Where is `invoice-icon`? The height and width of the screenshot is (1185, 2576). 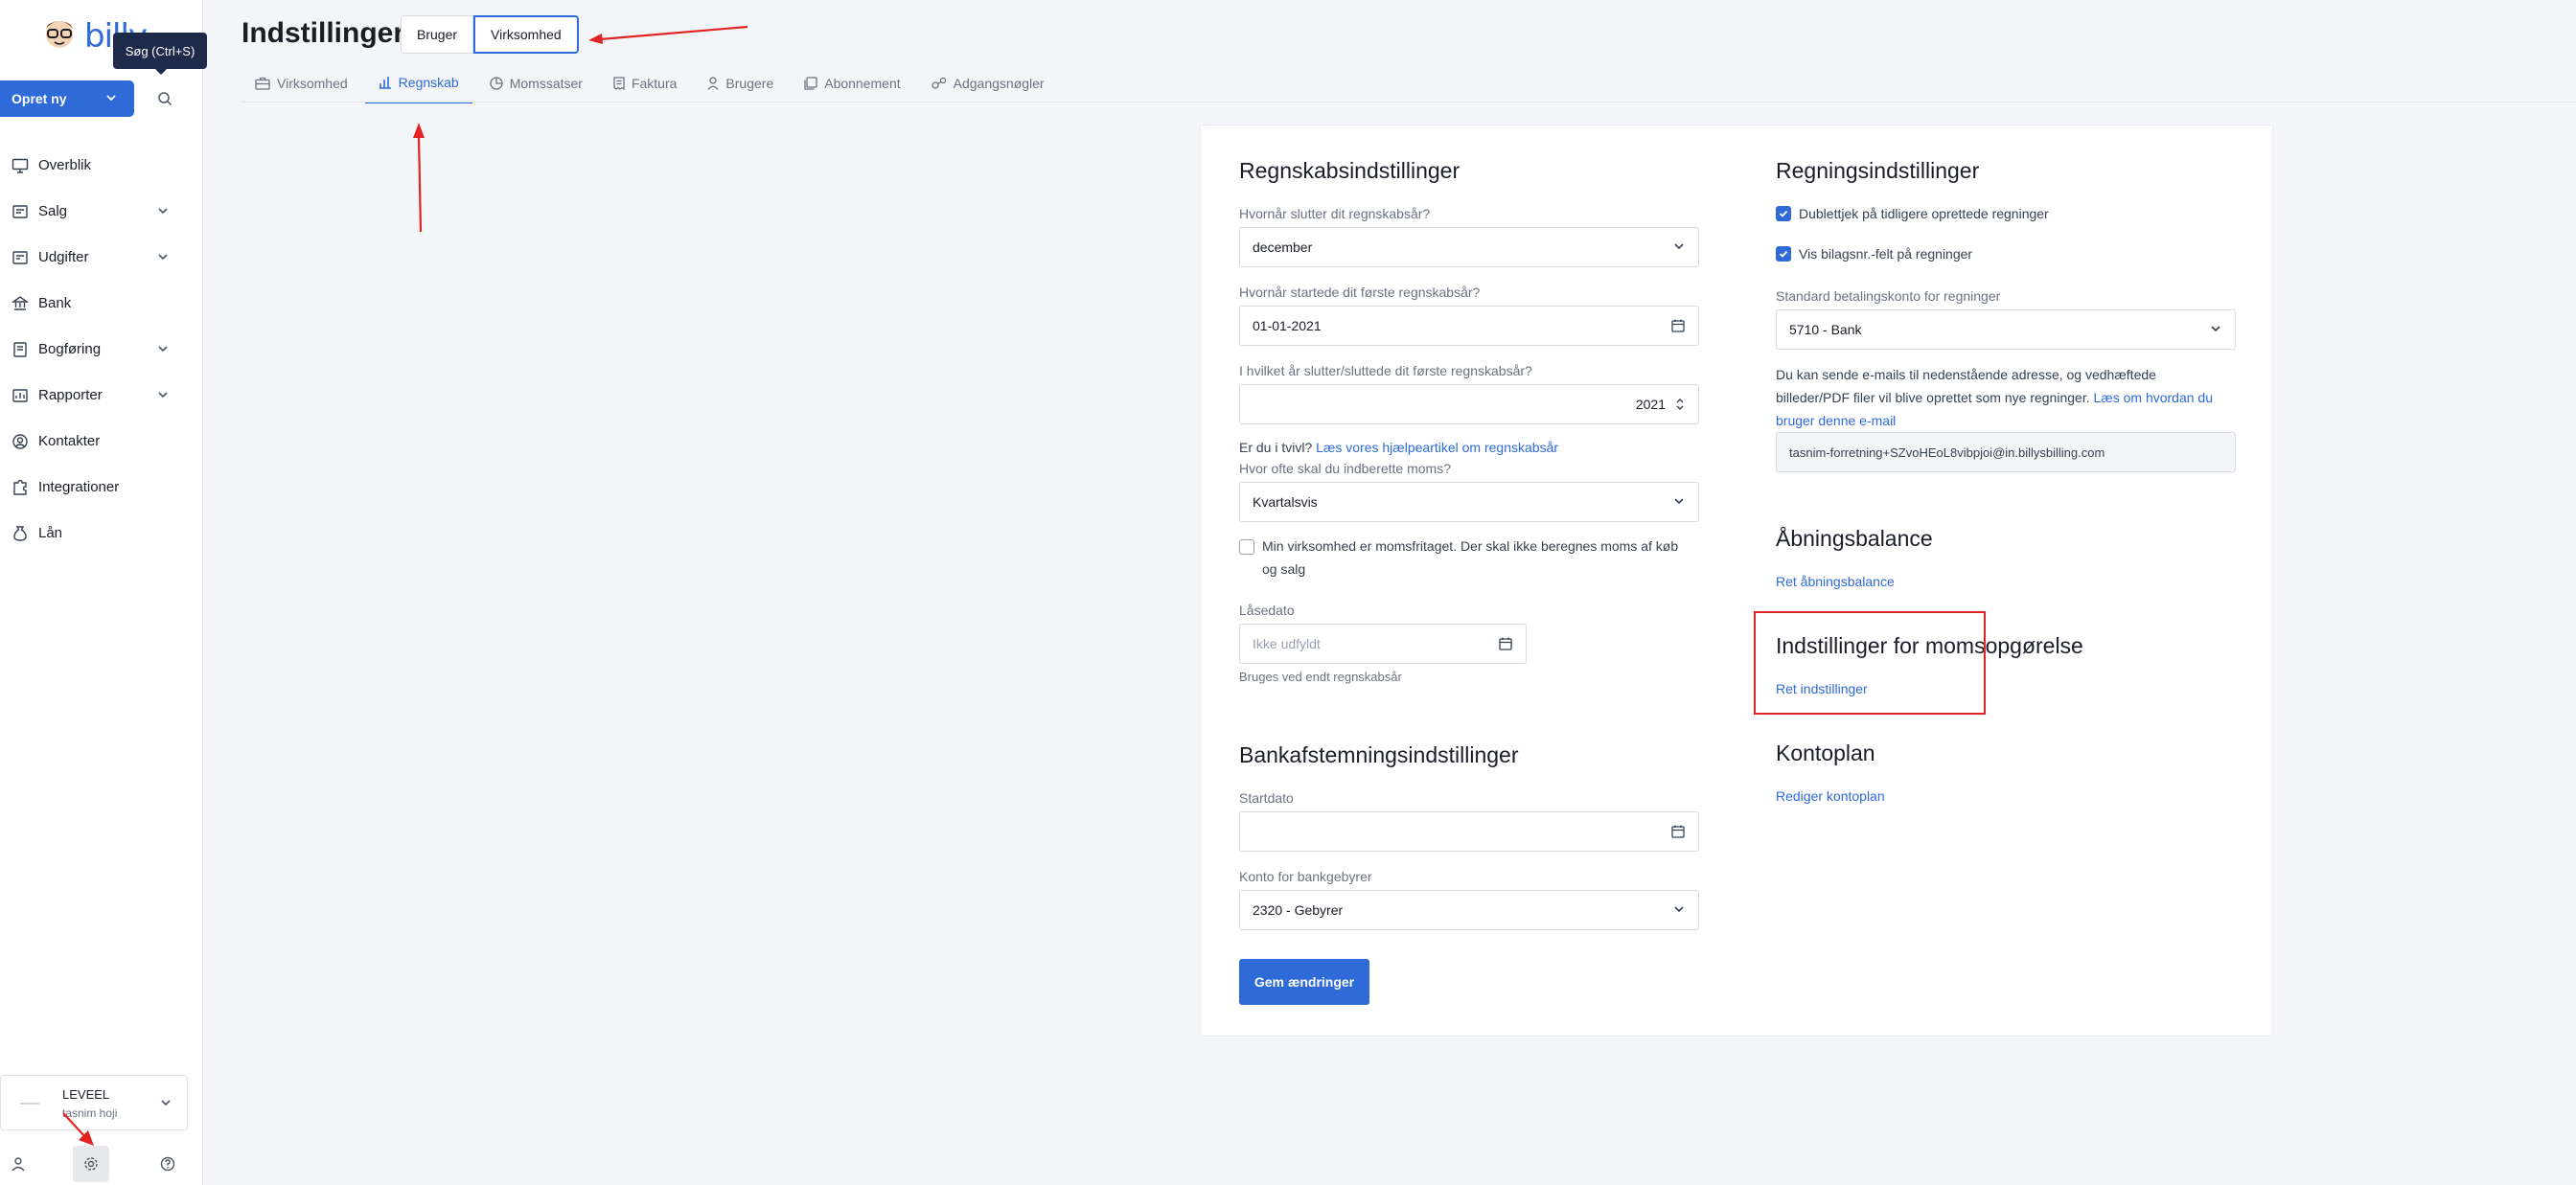
invoice-icon is located at coordinates (619, 84).